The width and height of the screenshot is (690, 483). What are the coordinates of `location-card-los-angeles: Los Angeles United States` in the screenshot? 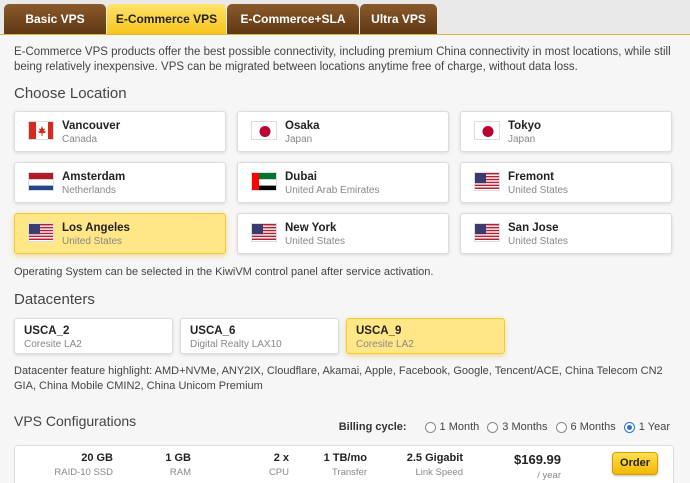 It's located at (120, 233).